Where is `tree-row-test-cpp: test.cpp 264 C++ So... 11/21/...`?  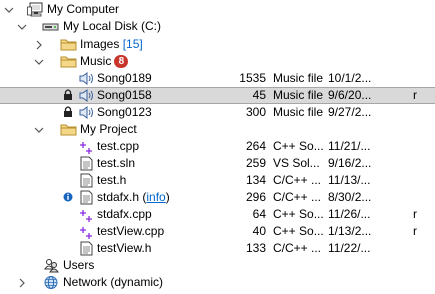 tree-row-test-cpp: test.cpp 264 C++ So... 11/21/... is located at coordinates (217, 146).